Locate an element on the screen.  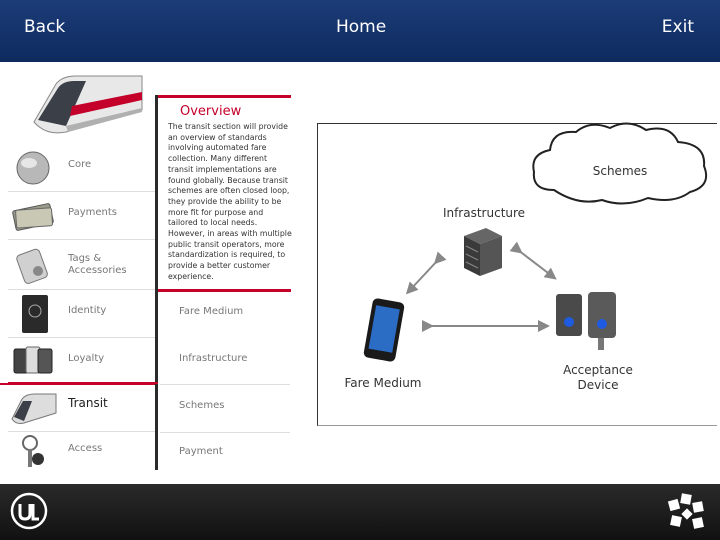
sidebar-item-tags: Tags & Accessories is located at coordinates (79, 266).